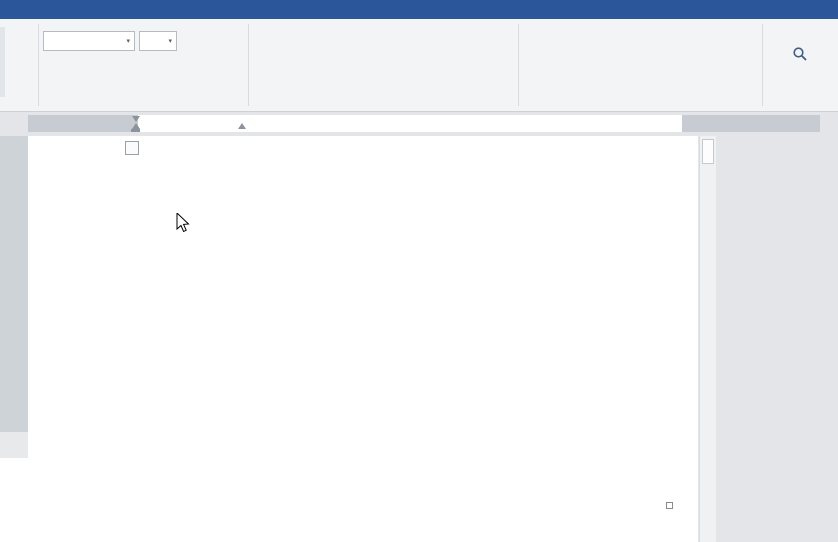 This screenshot has height=542, width=838. I want to click on file-tab-partial, so click(5, 9).